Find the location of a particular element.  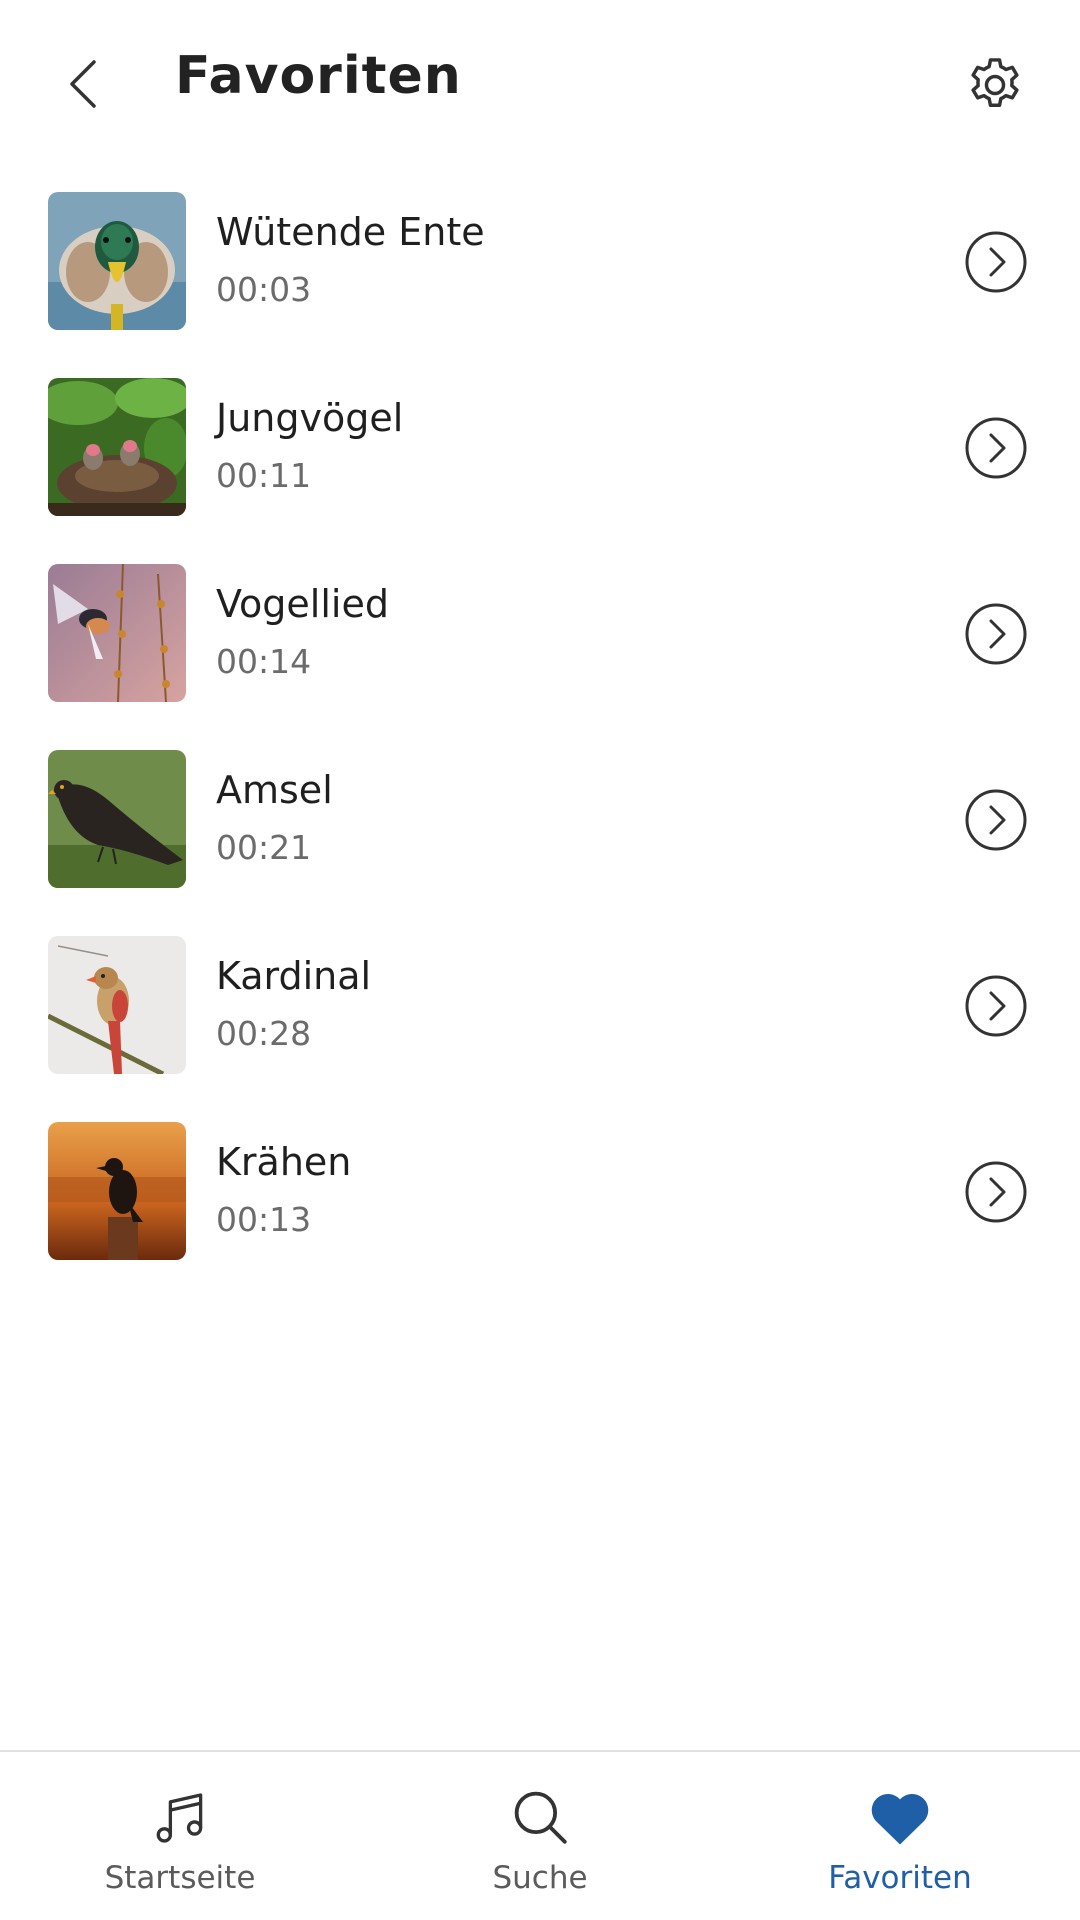

nestlings-thumbnail is located at coordinates (117, 447).